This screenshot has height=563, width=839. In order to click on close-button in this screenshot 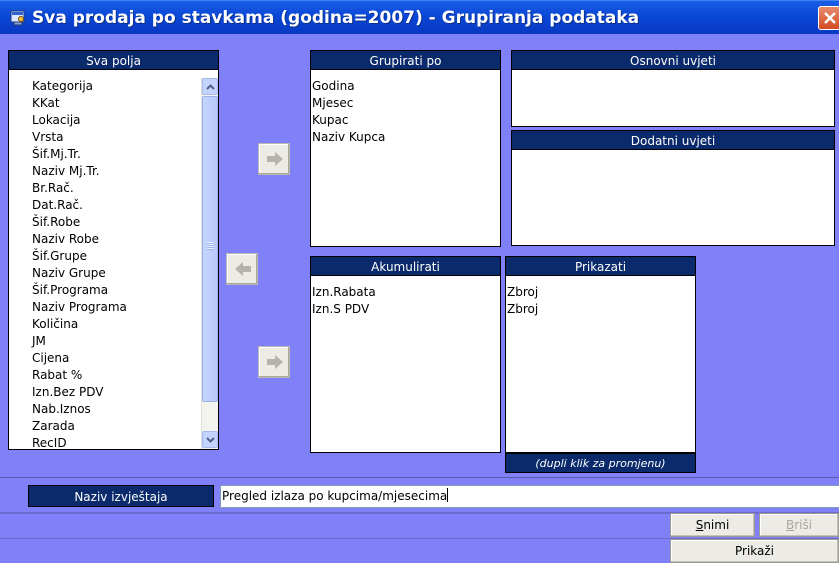, I will do `click(828, 18)`.